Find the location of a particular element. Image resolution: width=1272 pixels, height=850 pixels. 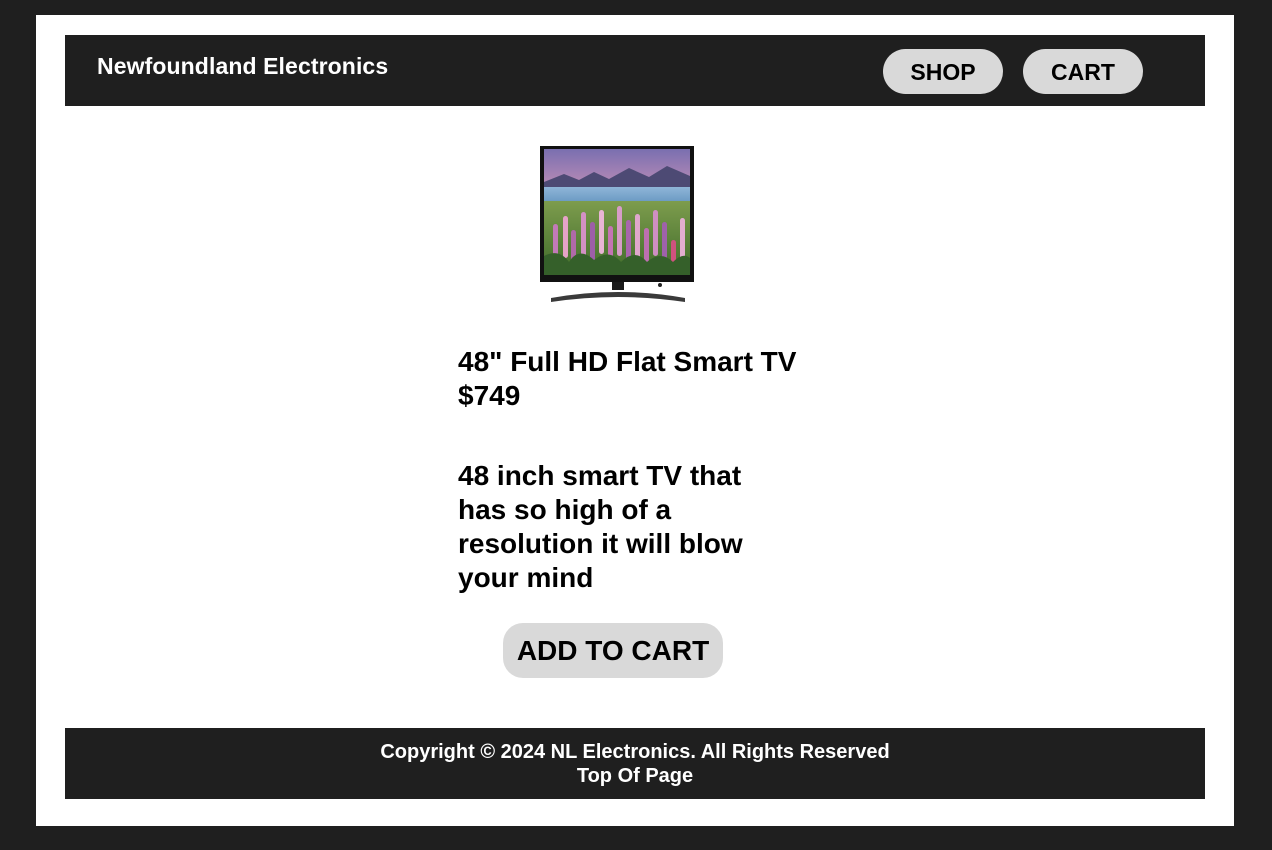

site-header: Newfoundland Electronics SHOP CART is located at coordinates (635, 70).